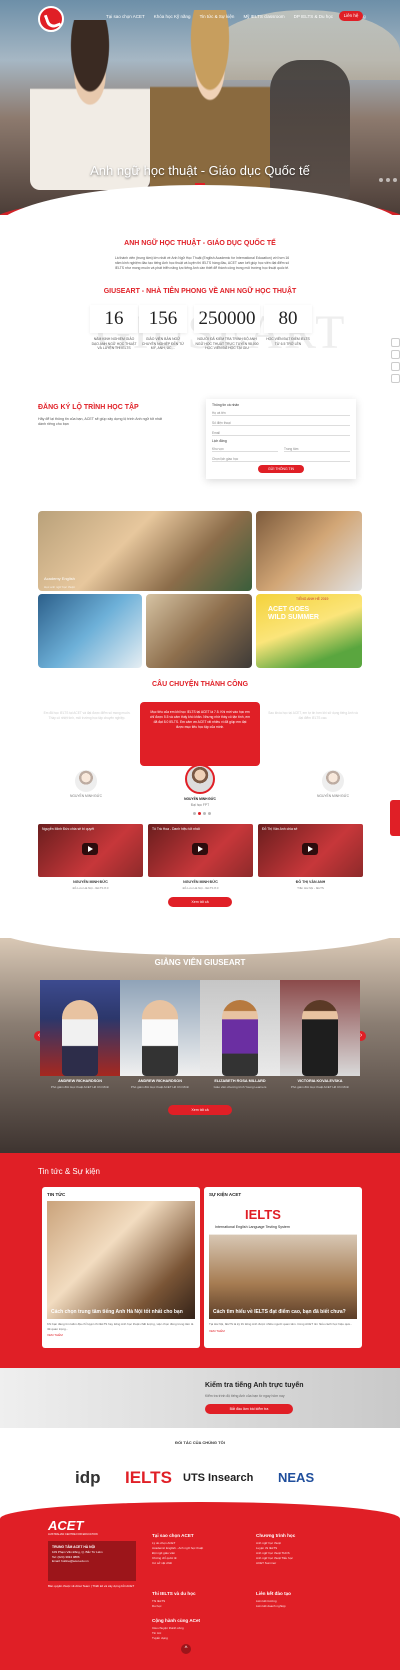  I want to click on footer-logo-sub: AUSTRALIAN CENTRE FOR EDUCATION, so click(73, 1534).